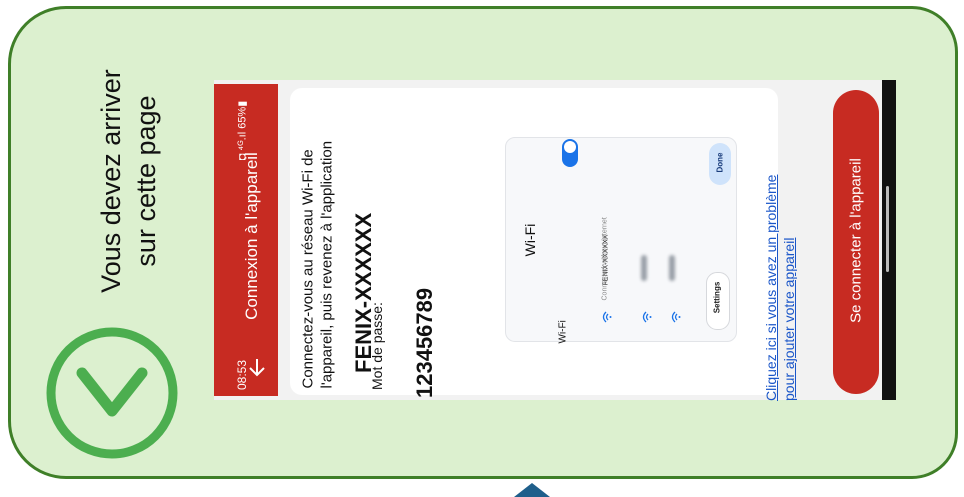 This screenshot has width=964, height=497. I want to click on instruction-line-1: Vous devez arriver, so click(111, 181).